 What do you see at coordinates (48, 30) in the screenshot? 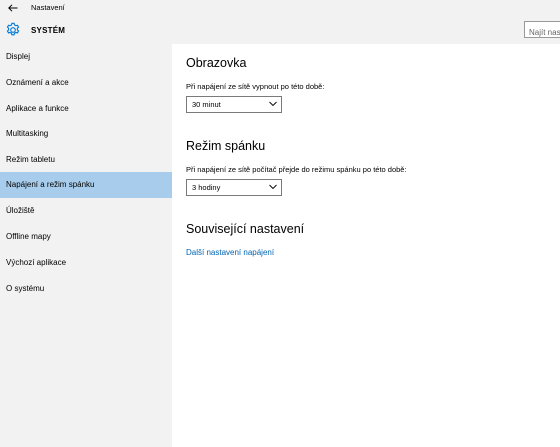
I see `section-header-title: SYSTÉM` at bounding box center [48, 30].